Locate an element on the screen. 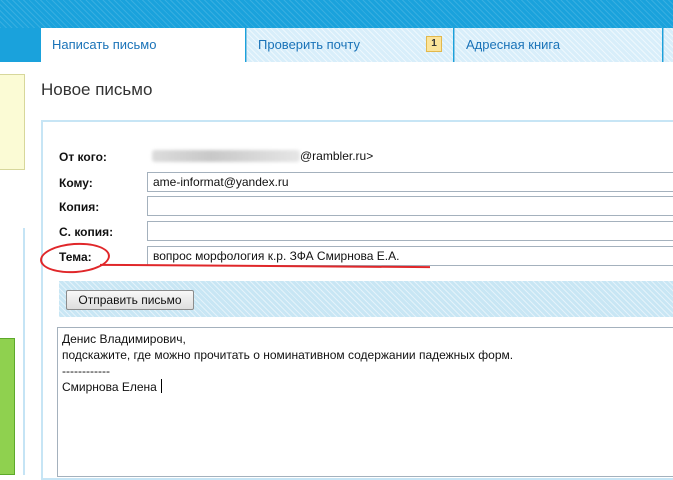 The height and width of the screenshot is (480, 673). to-field is located at coordinates (410, 182).